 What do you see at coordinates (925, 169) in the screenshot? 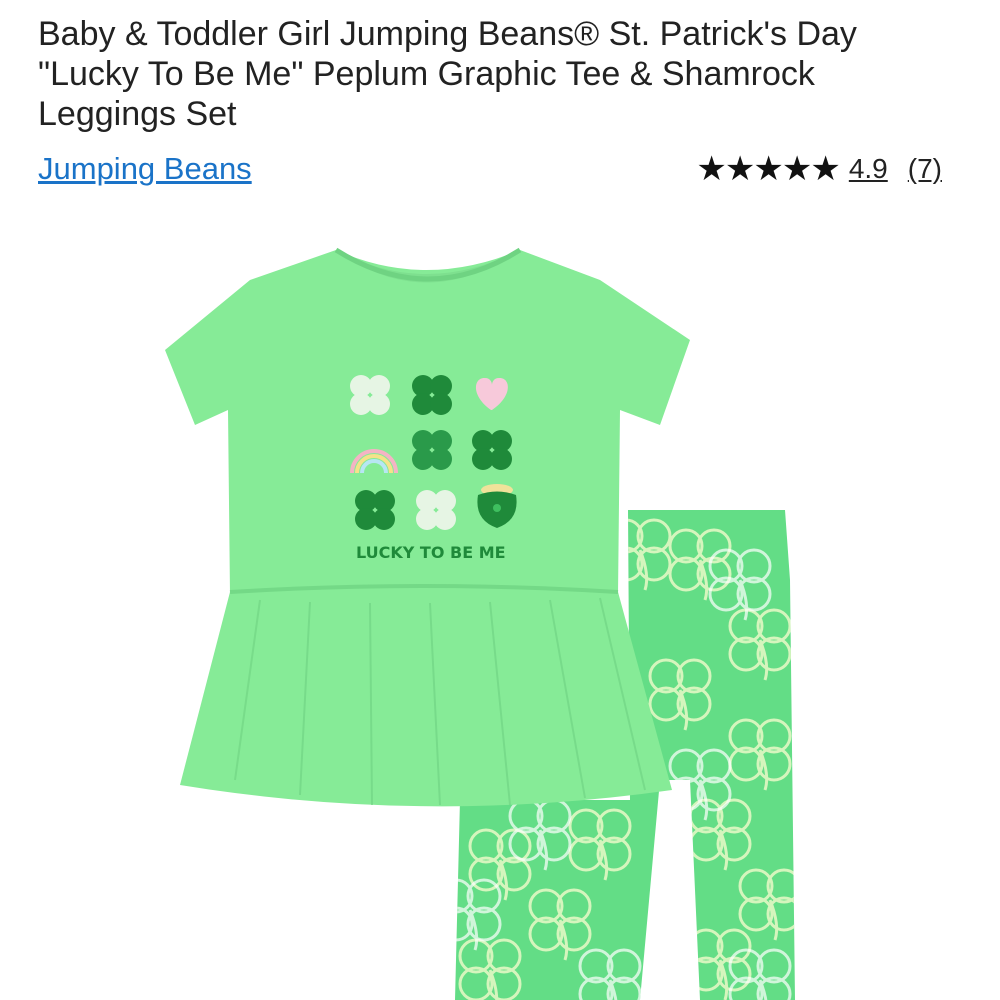
I see `review-count-link: (7)` at bounding box center [925, 169].